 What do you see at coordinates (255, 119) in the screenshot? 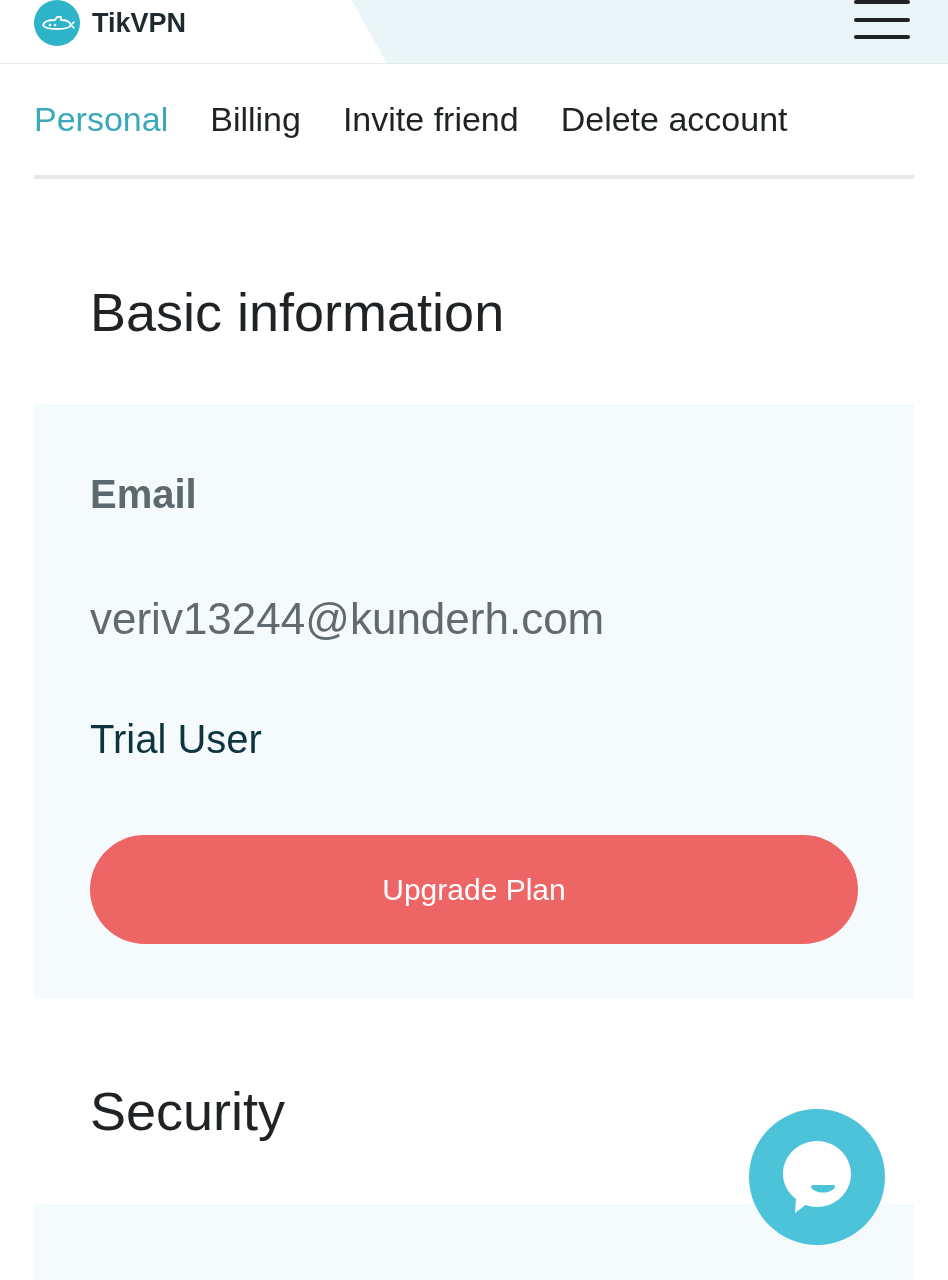
I see `tab: Billing` at bounding box center [255, 119].